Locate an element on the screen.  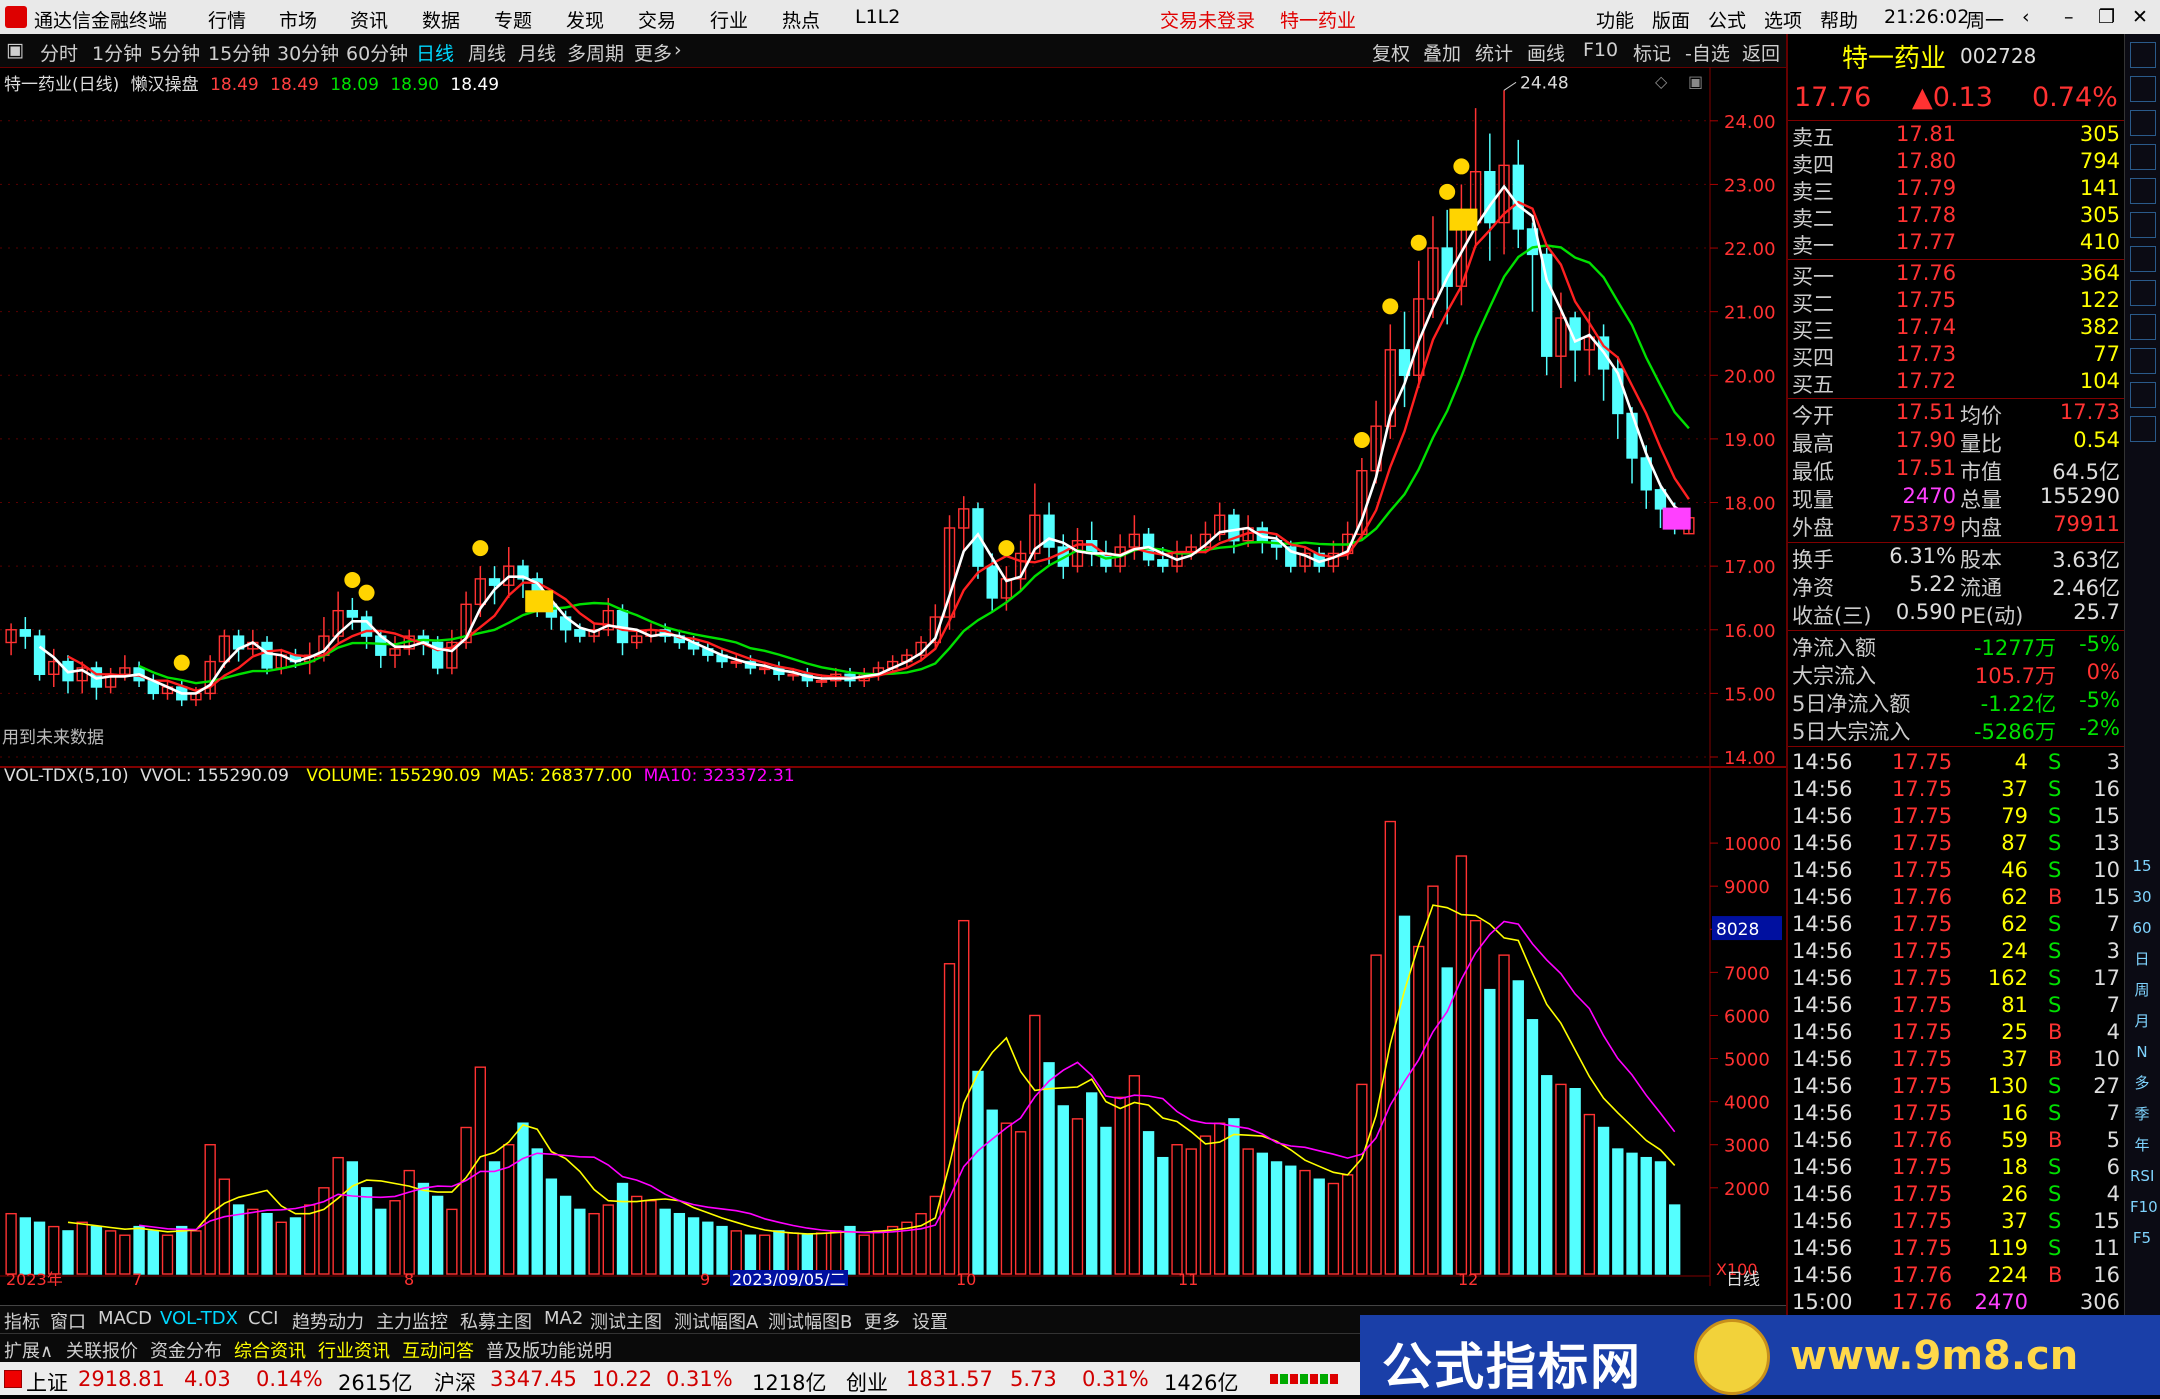
side-button: 60 is located at coordinates (2142, 928).